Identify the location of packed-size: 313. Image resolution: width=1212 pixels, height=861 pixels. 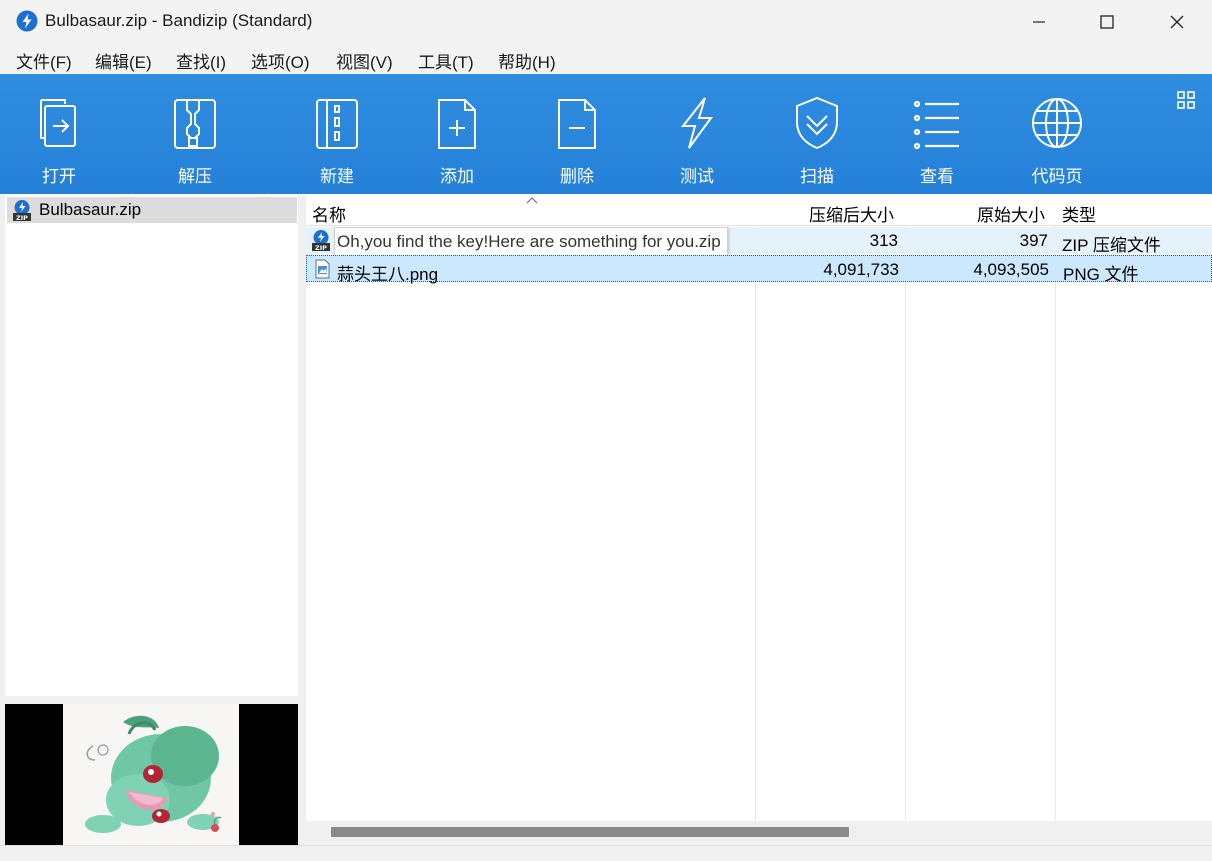
(883, 240).